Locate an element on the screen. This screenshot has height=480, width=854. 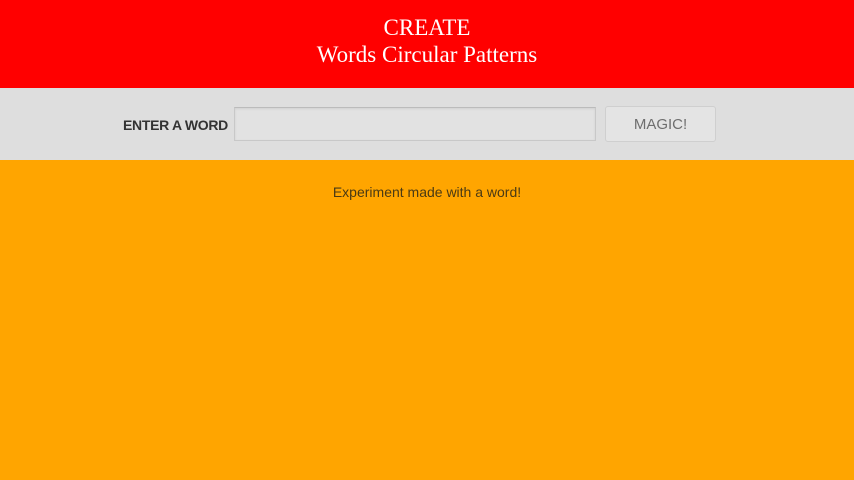
page-title-subtitle: Words Circular Patterns is located at coordinates (427, 54).